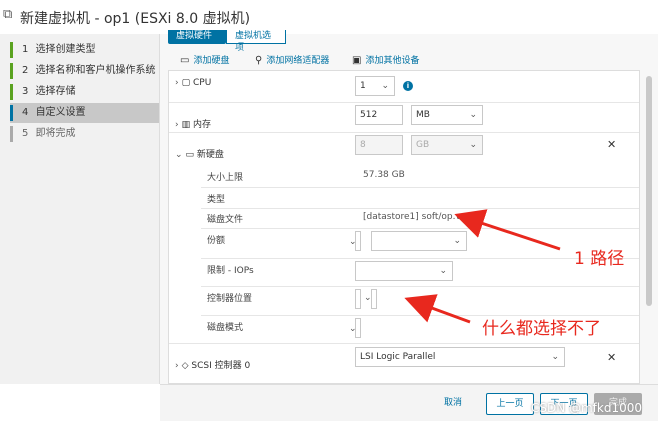  I want to click on cannot-select-annotation: 什么都选择不了, so click(541, 329).